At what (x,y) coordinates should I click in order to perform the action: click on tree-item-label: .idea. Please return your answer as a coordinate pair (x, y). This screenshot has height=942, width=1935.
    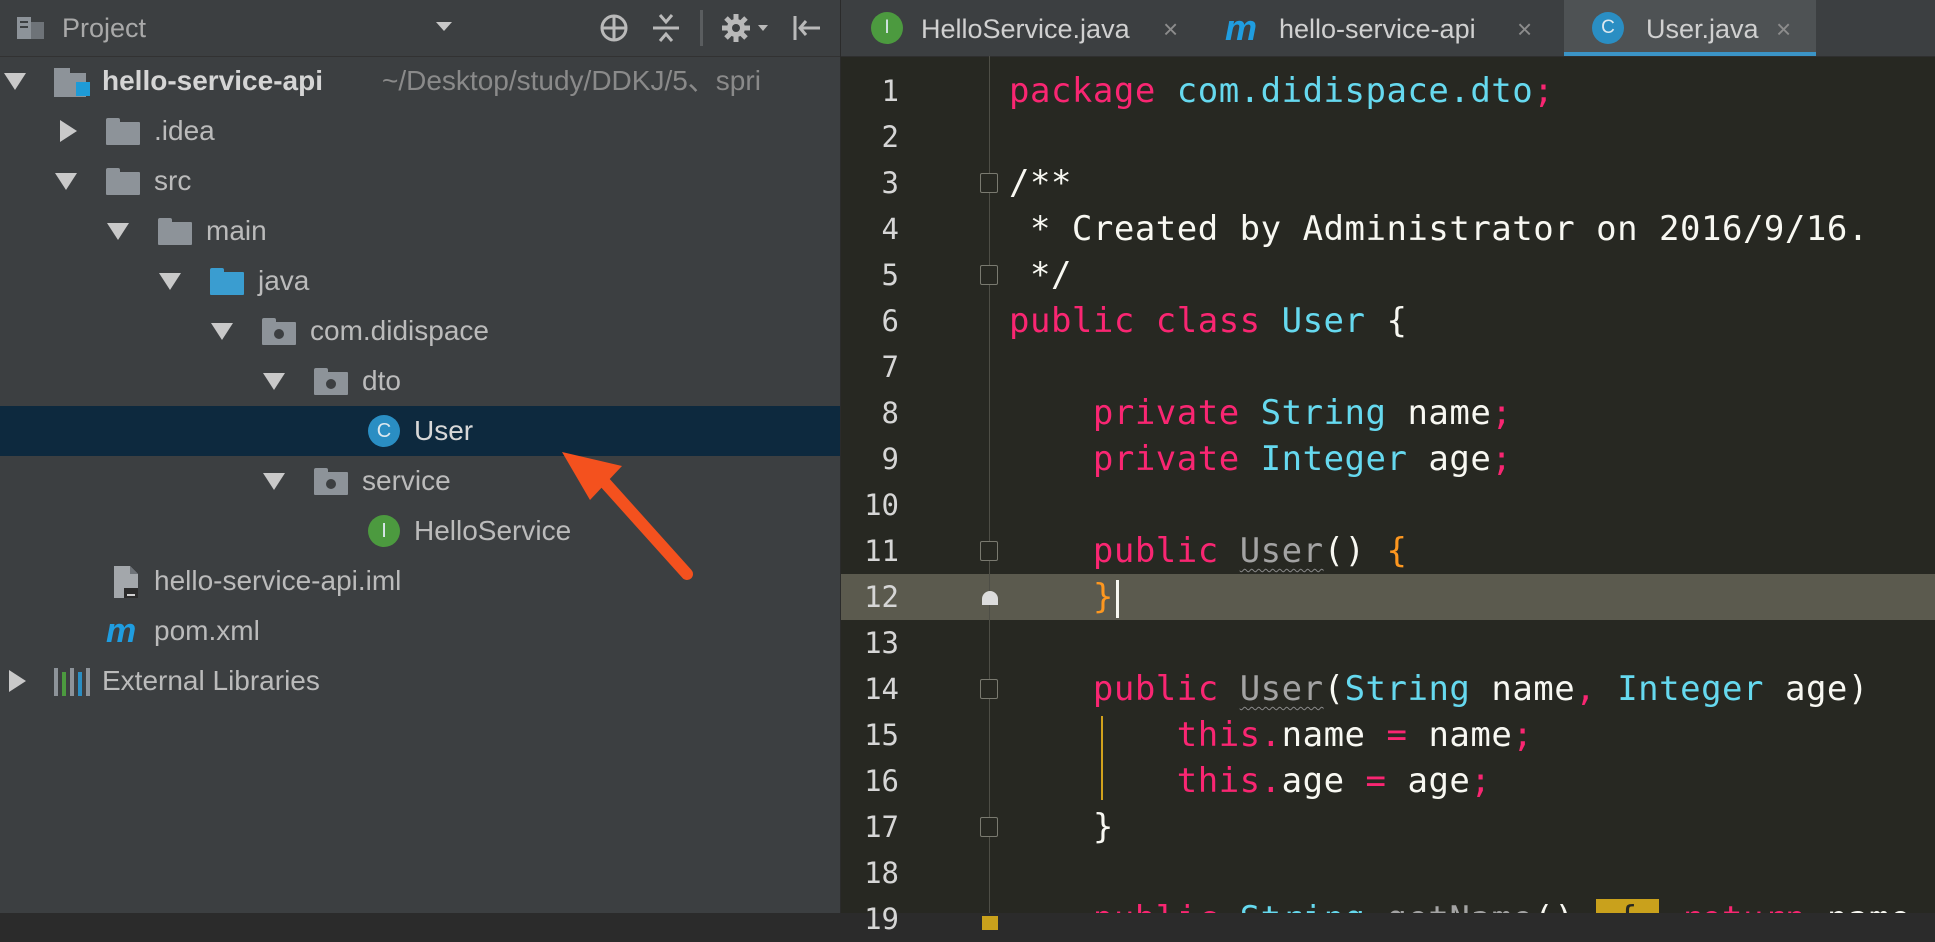
    Looking at the image, I should click on (184, 130).